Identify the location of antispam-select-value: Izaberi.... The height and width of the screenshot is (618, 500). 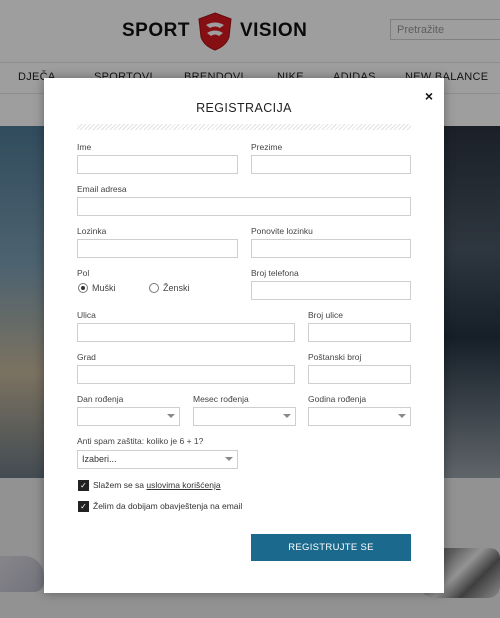
(99, 459).